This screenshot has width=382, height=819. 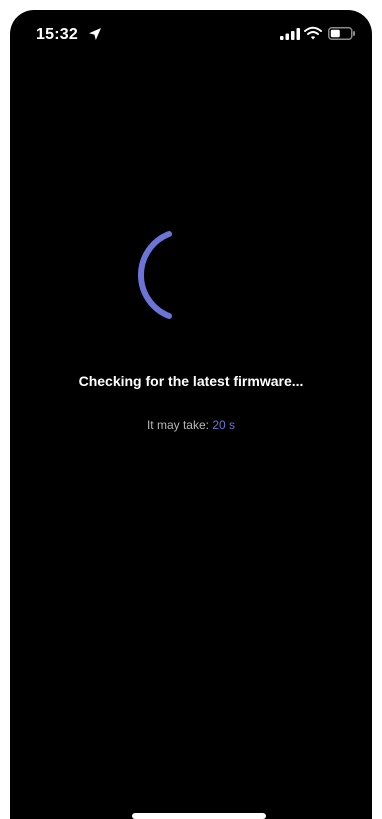 What do you see at coordinates (290, 34) in the screenshot?
I see `cellular-signal-icon` at bounding box center [290, 34].